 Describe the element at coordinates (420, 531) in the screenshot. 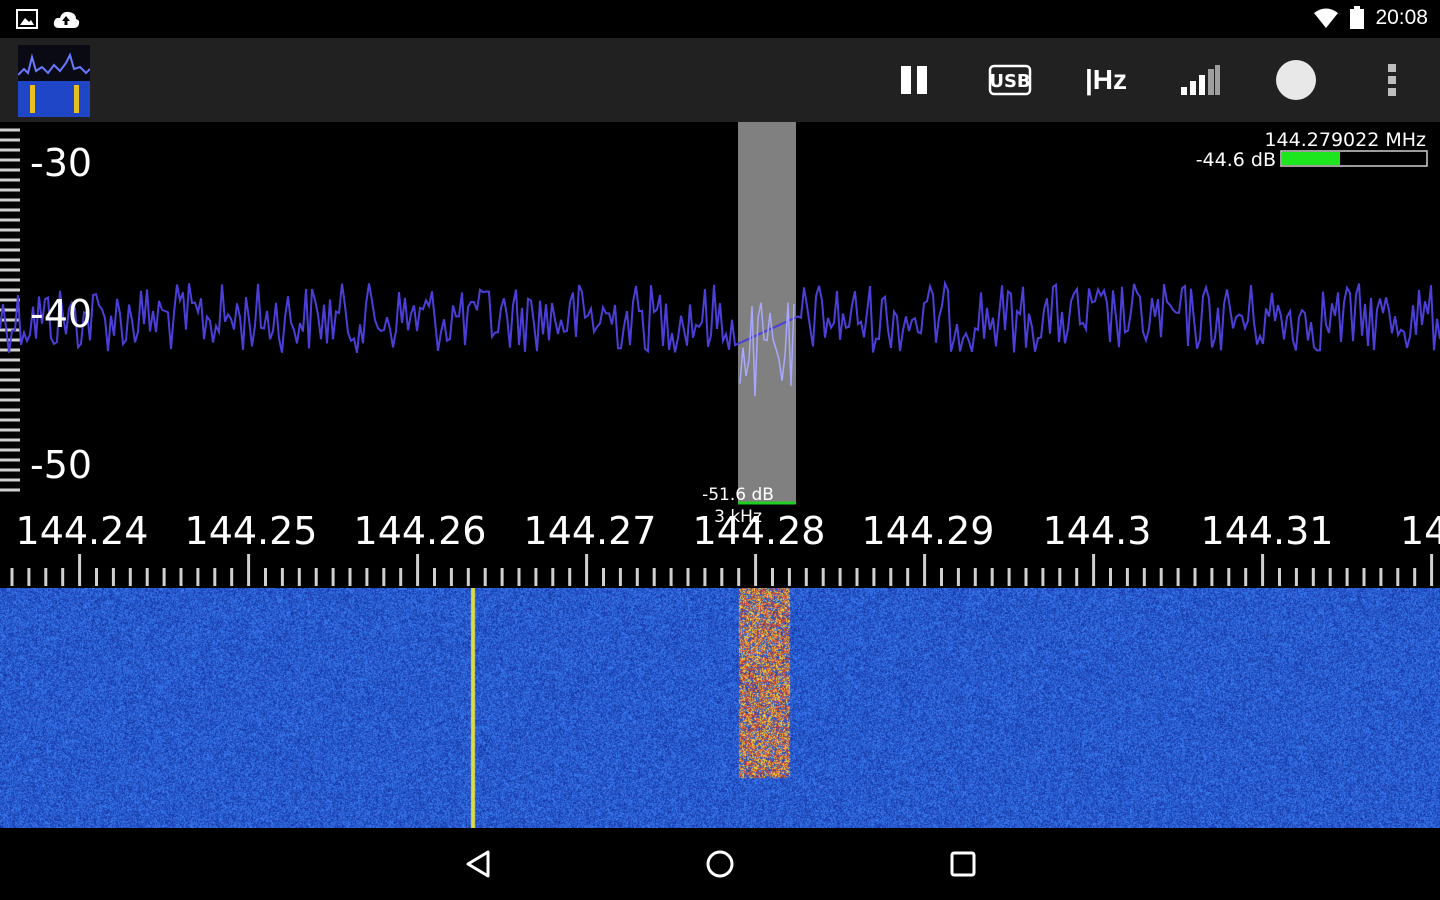

I see `freq-label: 144.26` at that location.